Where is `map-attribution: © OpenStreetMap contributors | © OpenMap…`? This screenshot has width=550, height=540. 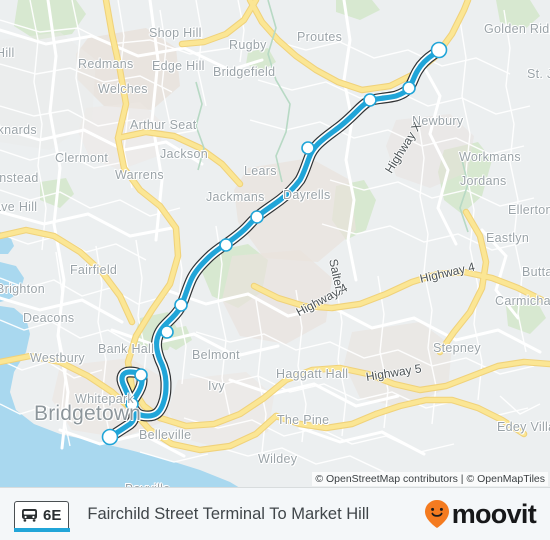
map-attribution: © OpenStreetMap contributors | © OpenMap… is located at coordinates (430, 479).